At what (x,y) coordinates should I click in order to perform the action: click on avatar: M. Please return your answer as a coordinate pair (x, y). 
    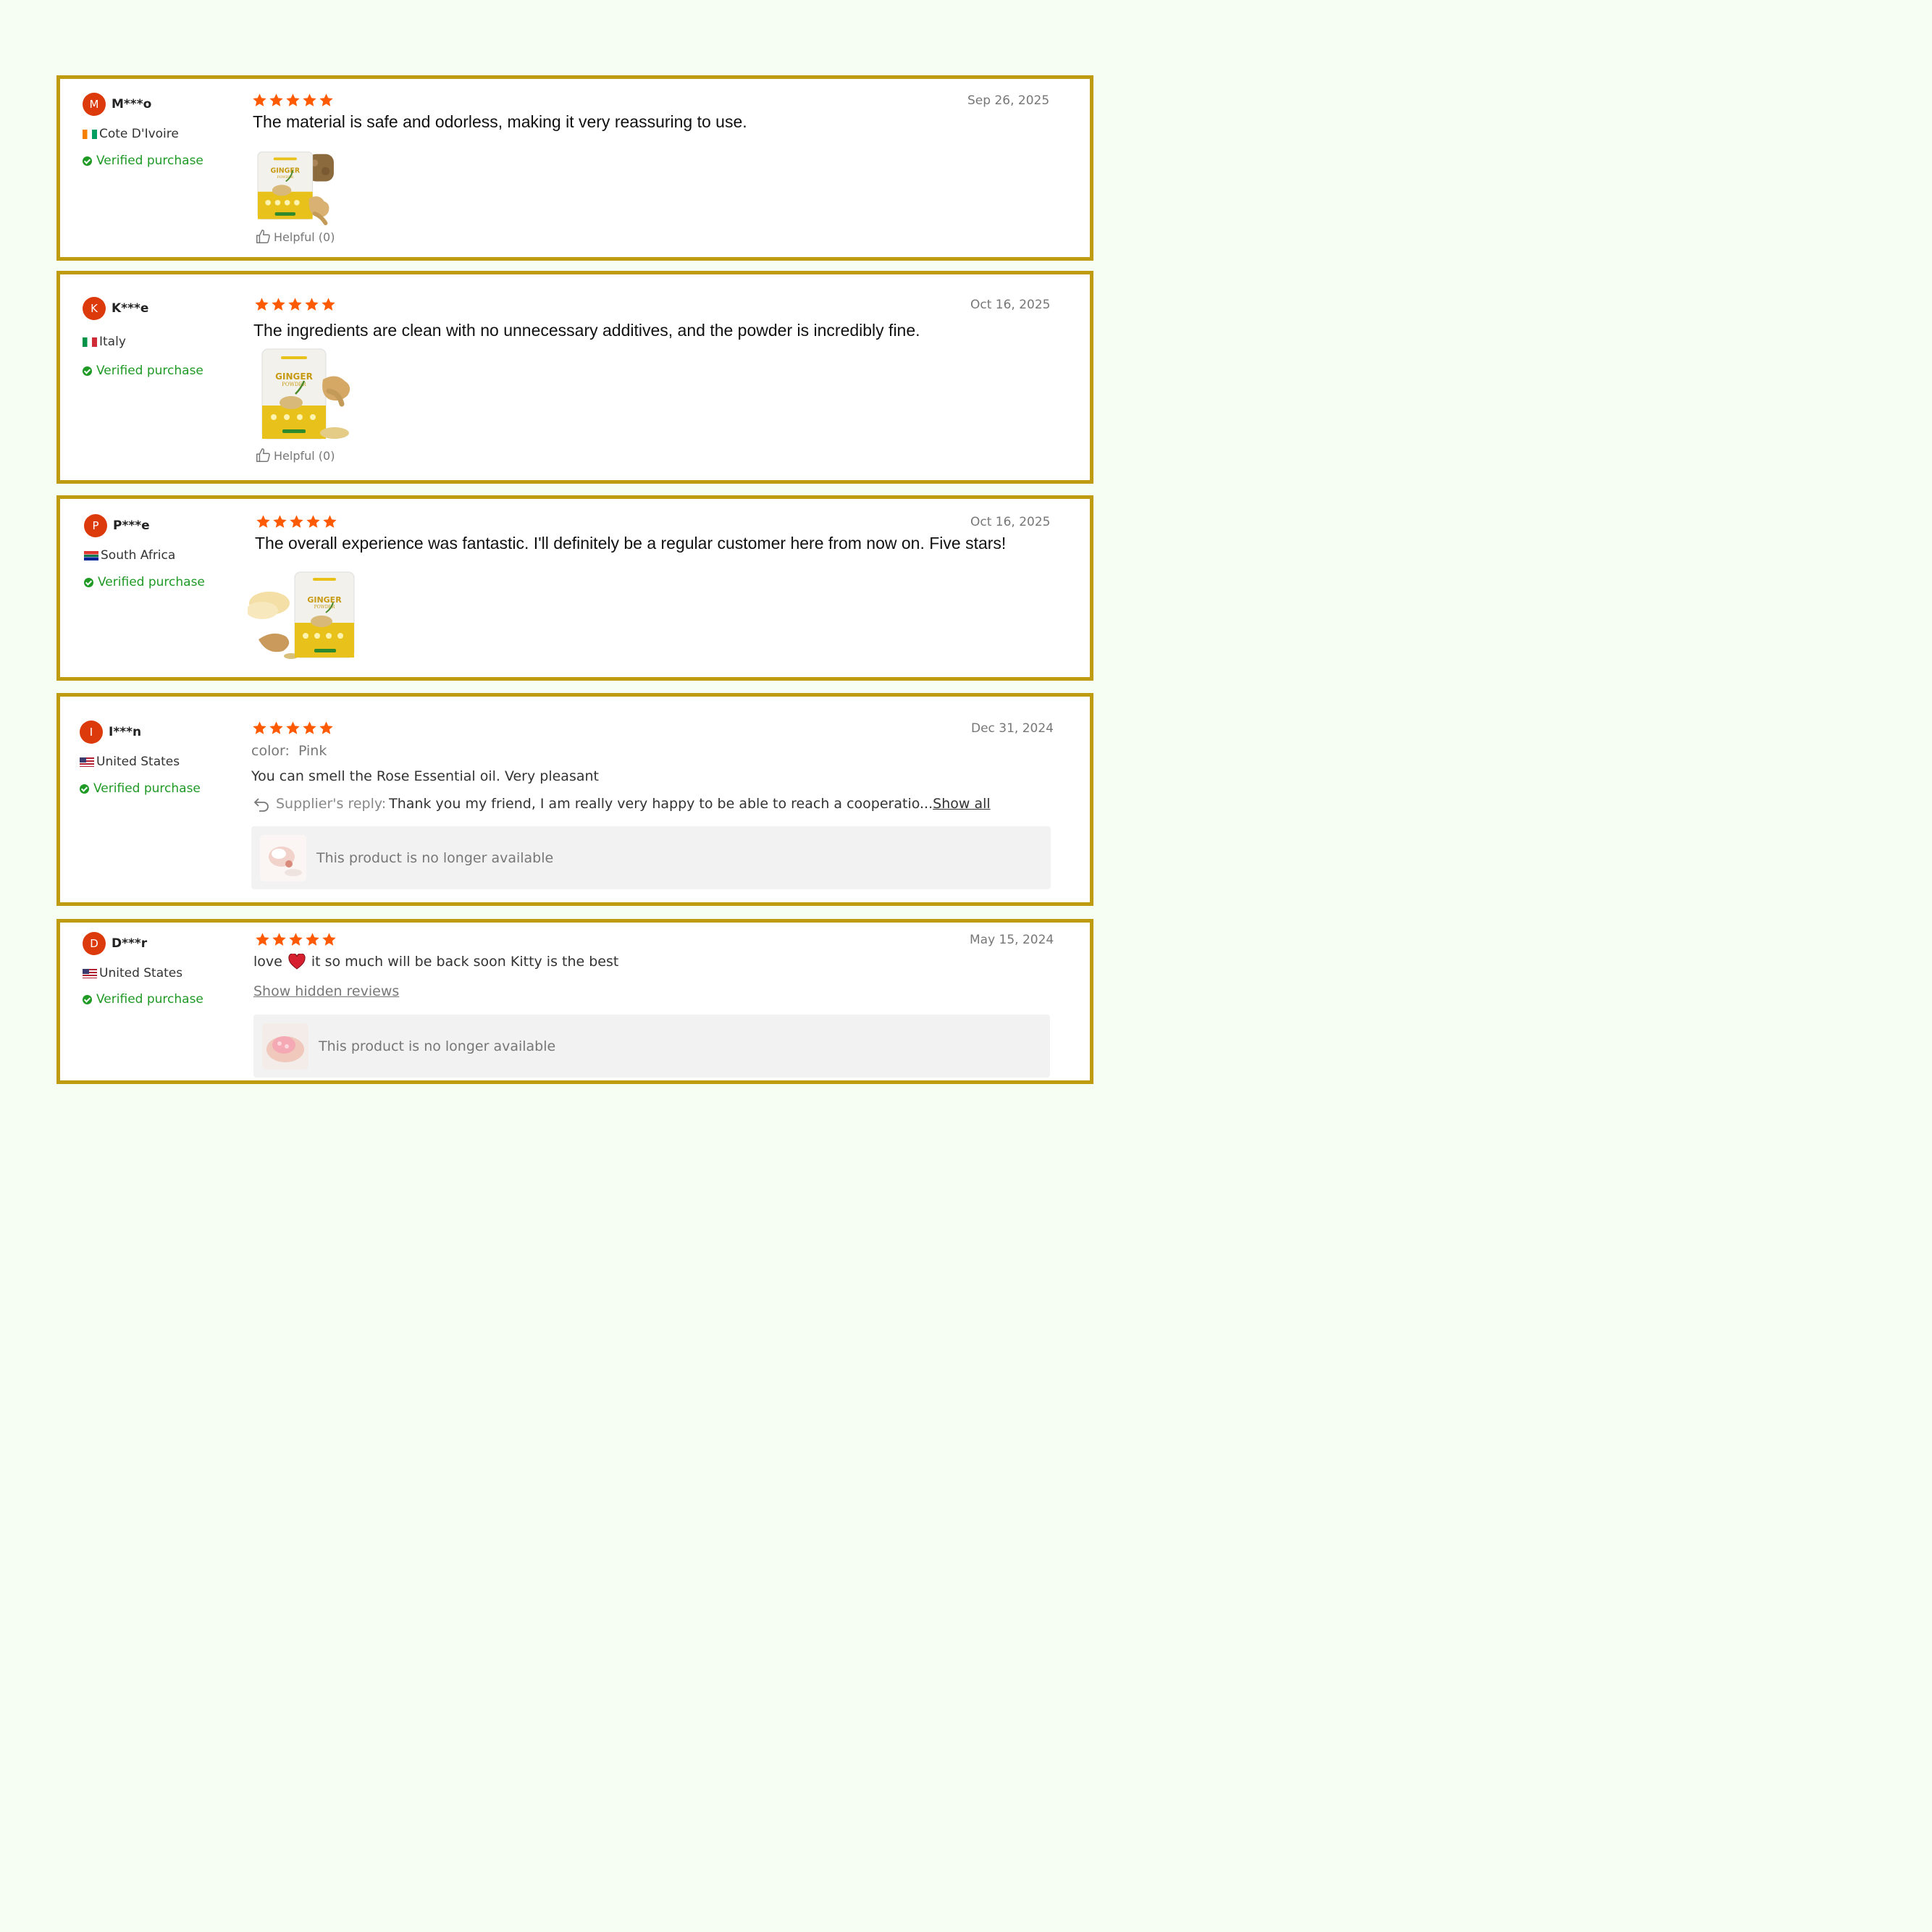
    Looking at the image, I should click on (94, 104).